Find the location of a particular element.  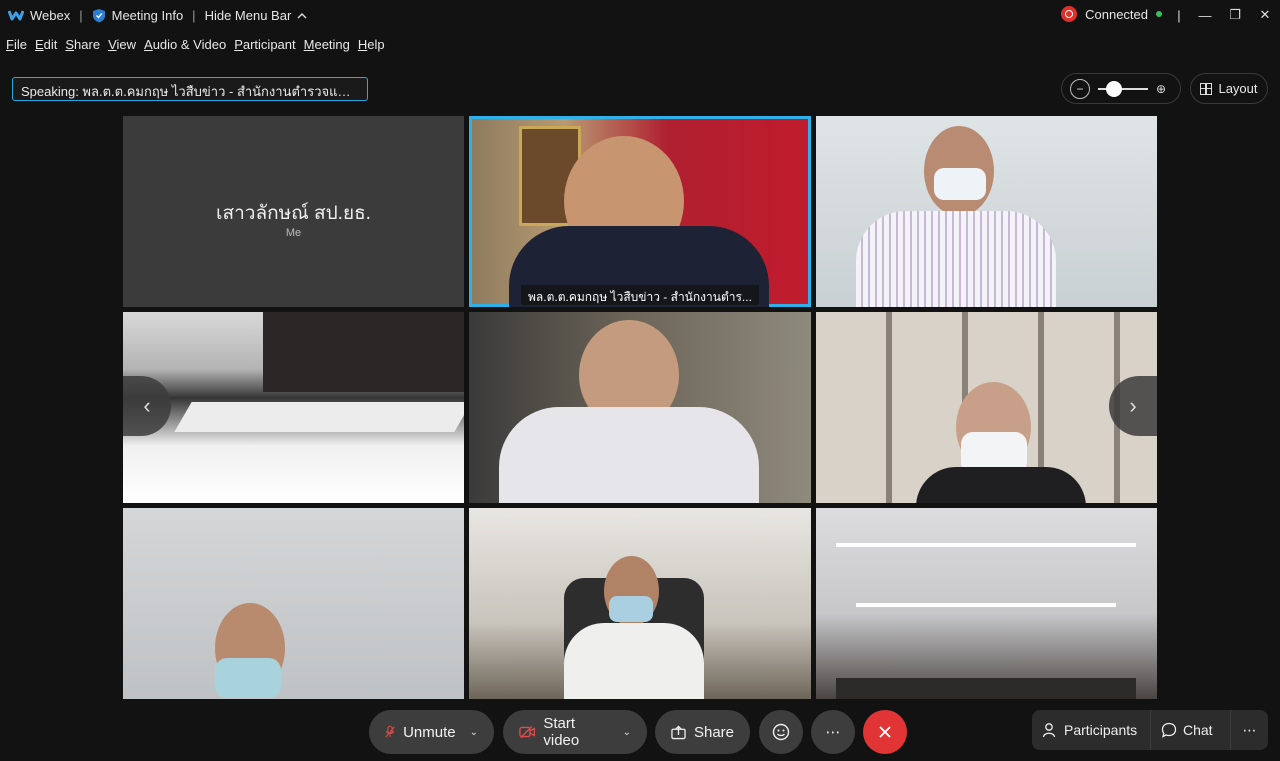

menu-help: Help is located at coordinates (371, 44).